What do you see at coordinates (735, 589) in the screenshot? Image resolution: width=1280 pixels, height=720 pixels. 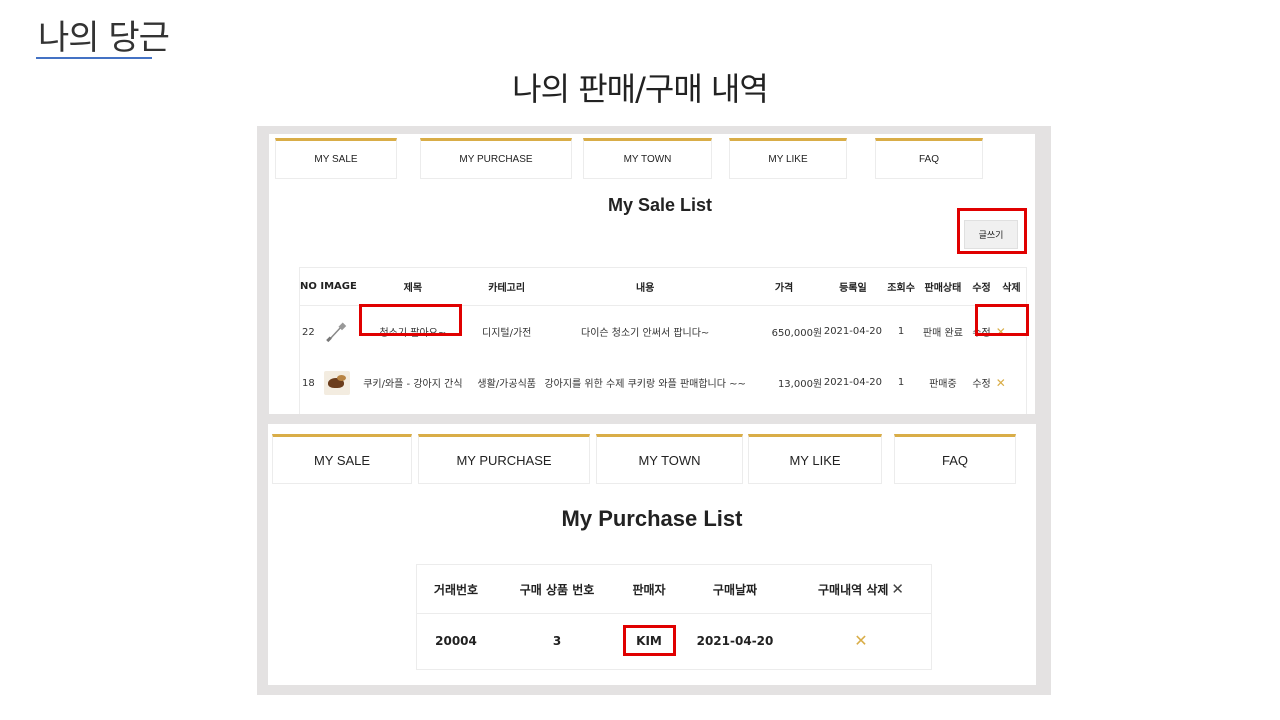 I see `column-header-purchase-date: 구매날짜` at bounding box center [735, 589].